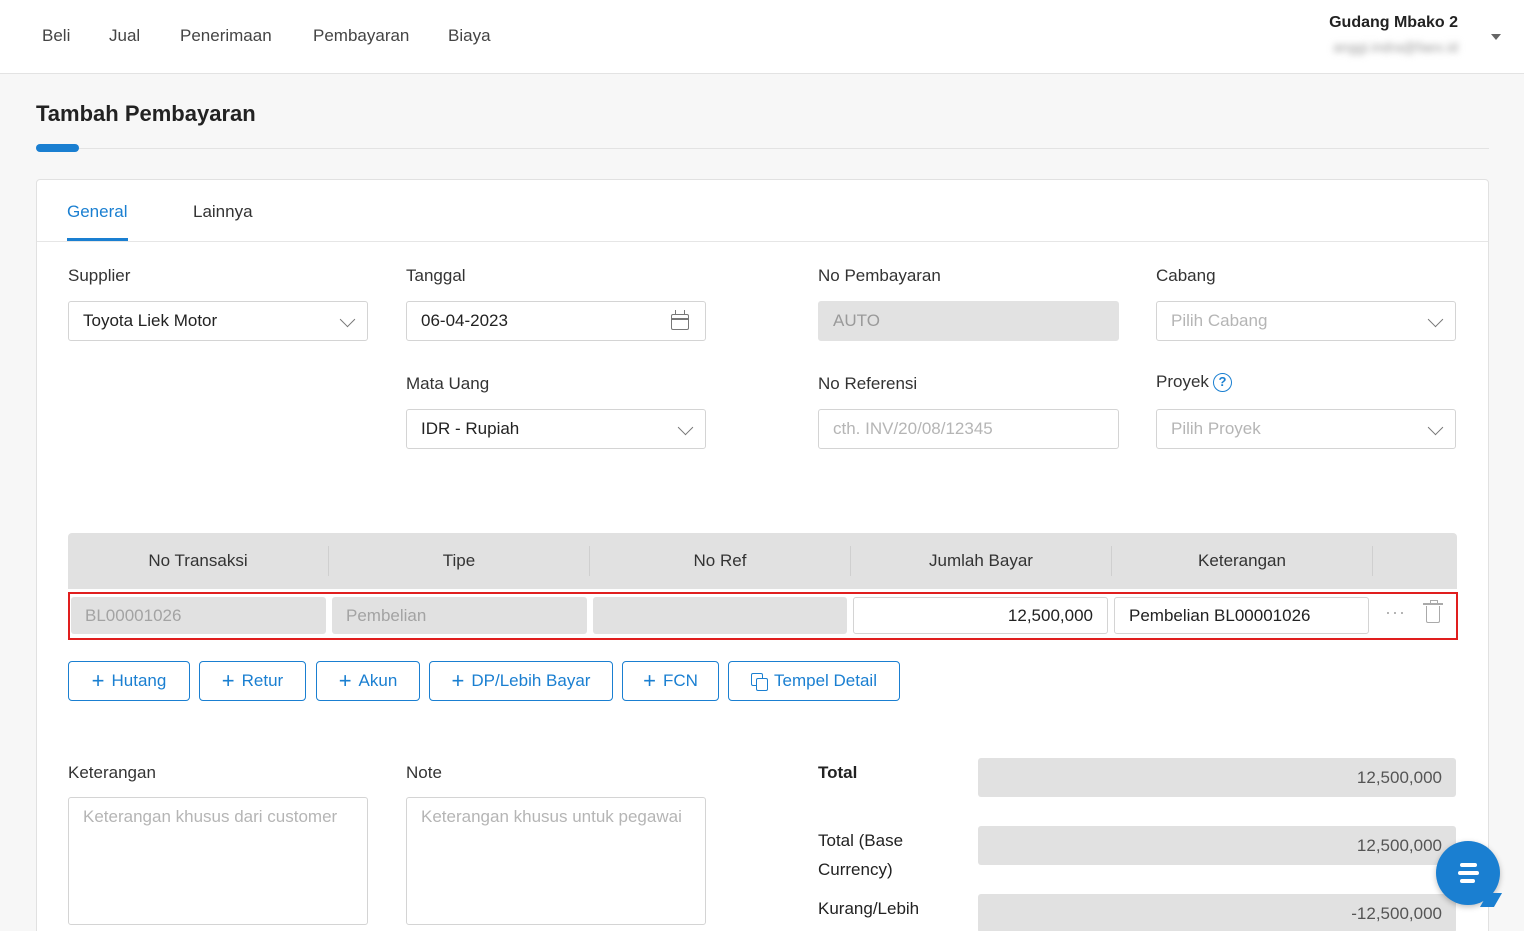 This screenshot has height=931, width=1524. What do you see at coordinates (139, 680) in the screenshot?
I see `button-label: Hutang` at bounding box center [139, 680].